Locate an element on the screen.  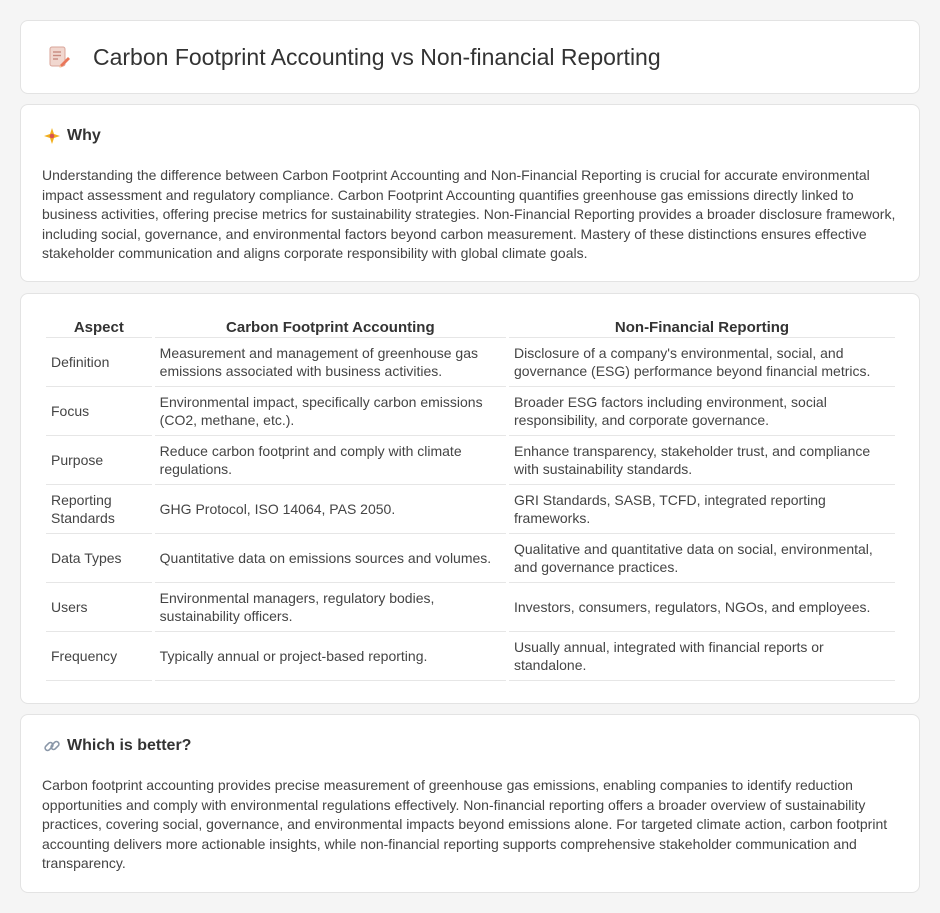
aspect-cell: Definition is located at coordinates (99, 362).